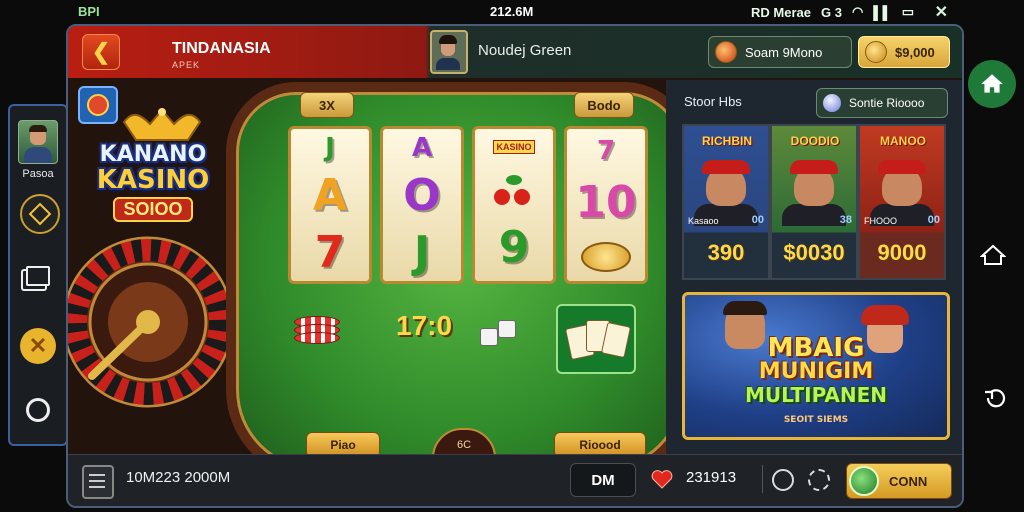 This screenshot has width=1024, height=512. Describe the element at coordinates (604, 105) in the screenshot. I see `boost-tag: Bodo` at that location.